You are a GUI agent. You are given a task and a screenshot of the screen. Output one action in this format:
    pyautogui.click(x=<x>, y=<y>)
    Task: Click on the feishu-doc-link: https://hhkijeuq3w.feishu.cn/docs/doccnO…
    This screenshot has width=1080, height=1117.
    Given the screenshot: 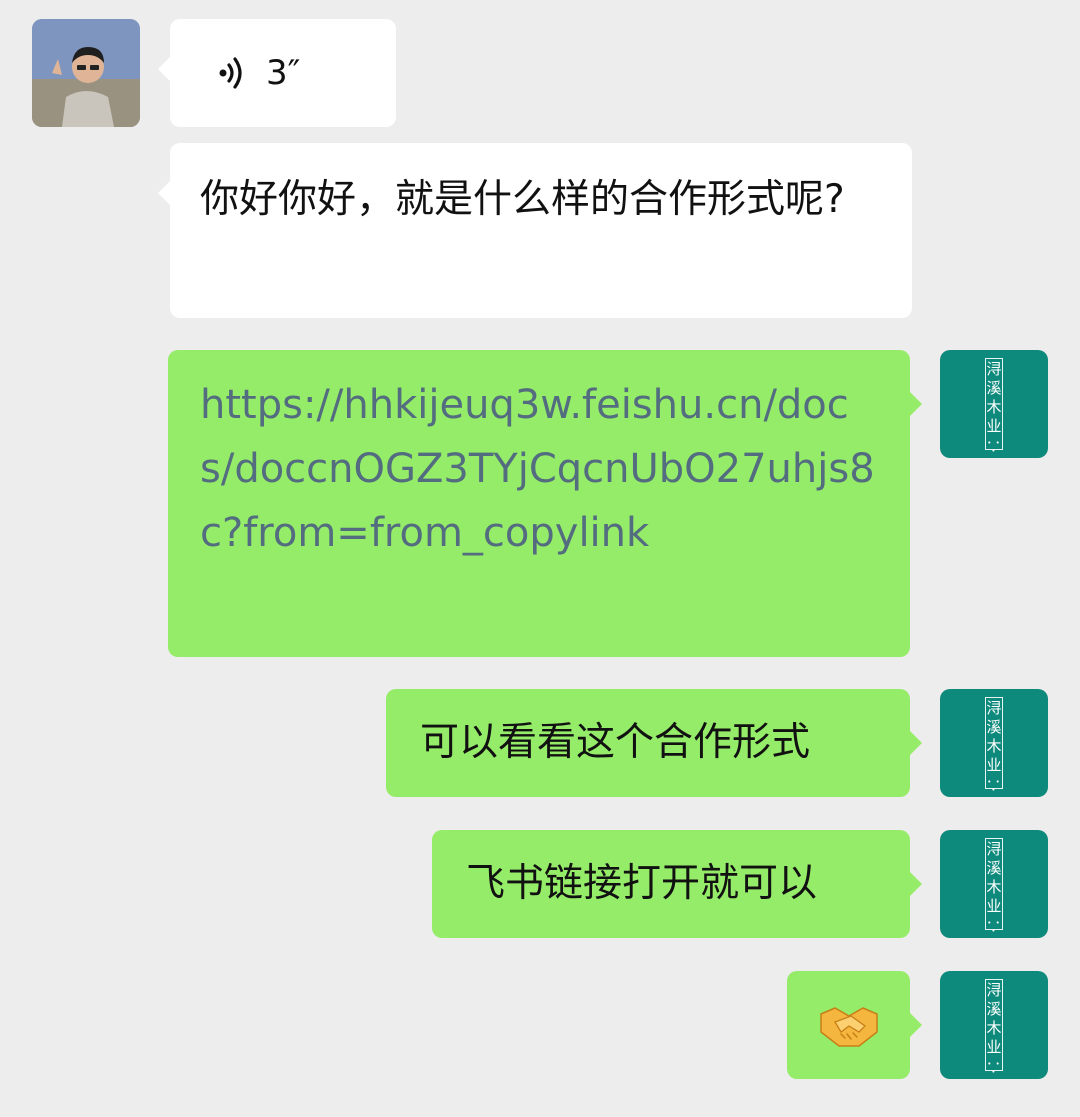 What is the action you would take?
    pyautogui.click(x=540, y=469)
    